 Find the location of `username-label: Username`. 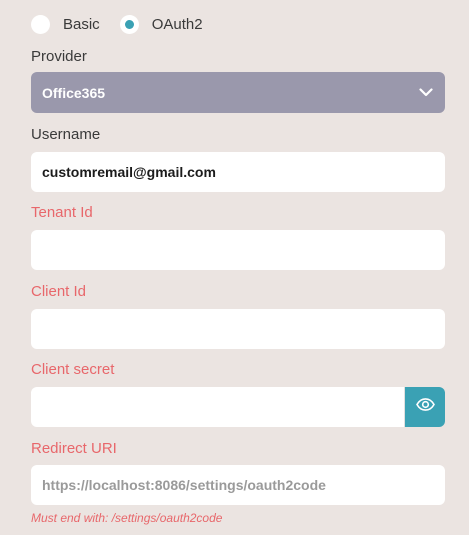

username-label: Username is located at coordinates (66, 134).